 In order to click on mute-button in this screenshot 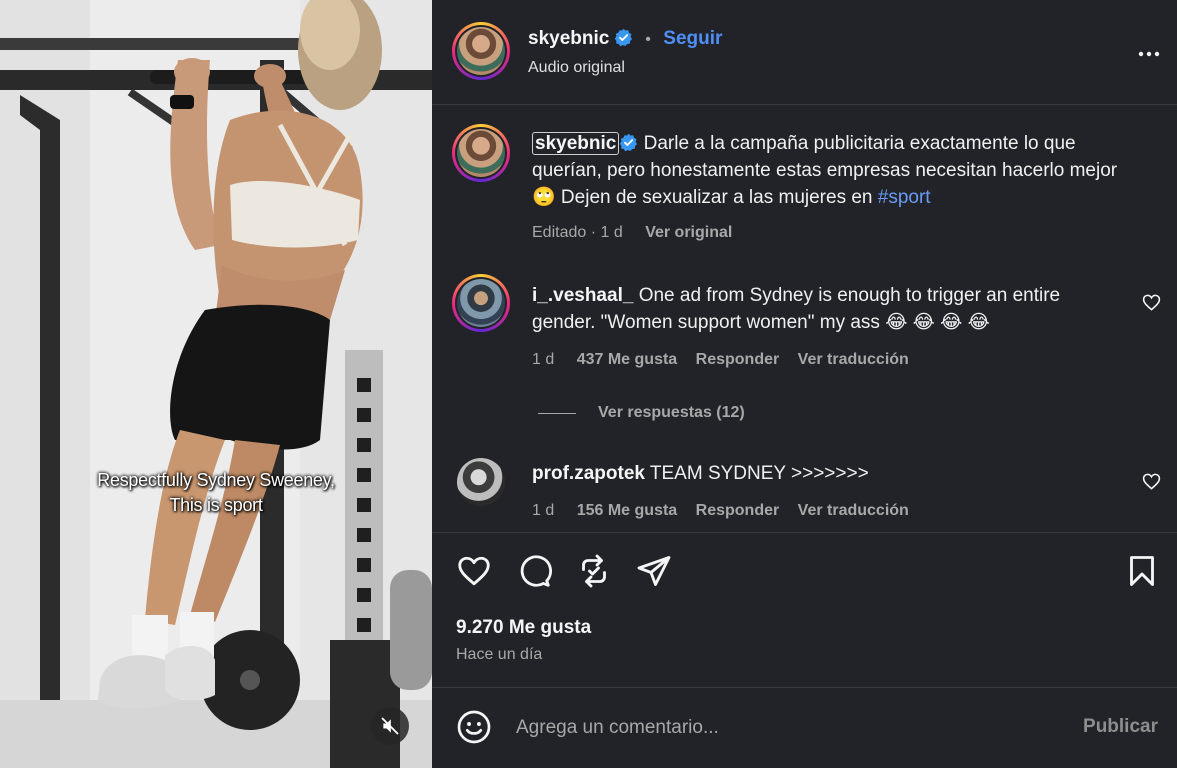, I will do `click(390, 726)`.